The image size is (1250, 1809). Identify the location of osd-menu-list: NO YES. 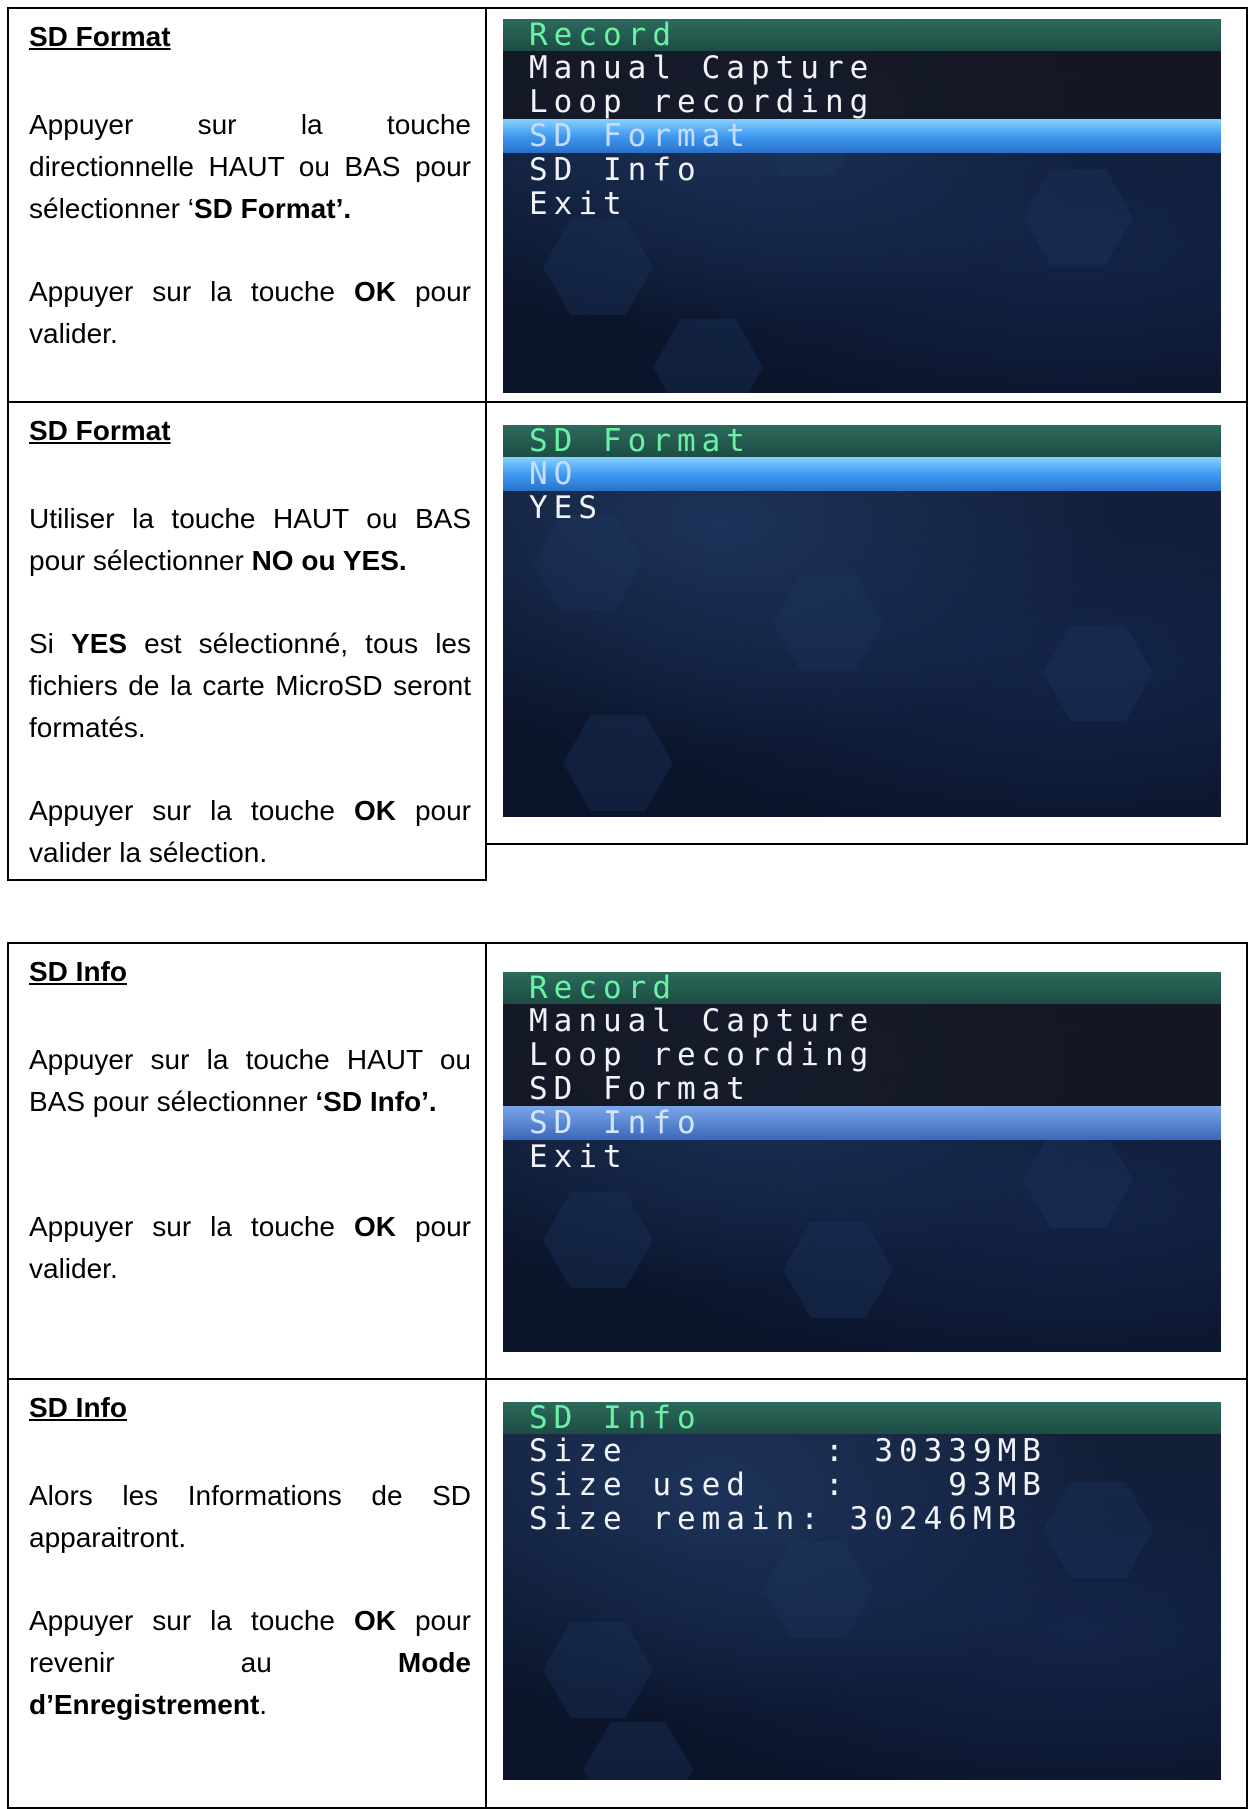
(862, 491).